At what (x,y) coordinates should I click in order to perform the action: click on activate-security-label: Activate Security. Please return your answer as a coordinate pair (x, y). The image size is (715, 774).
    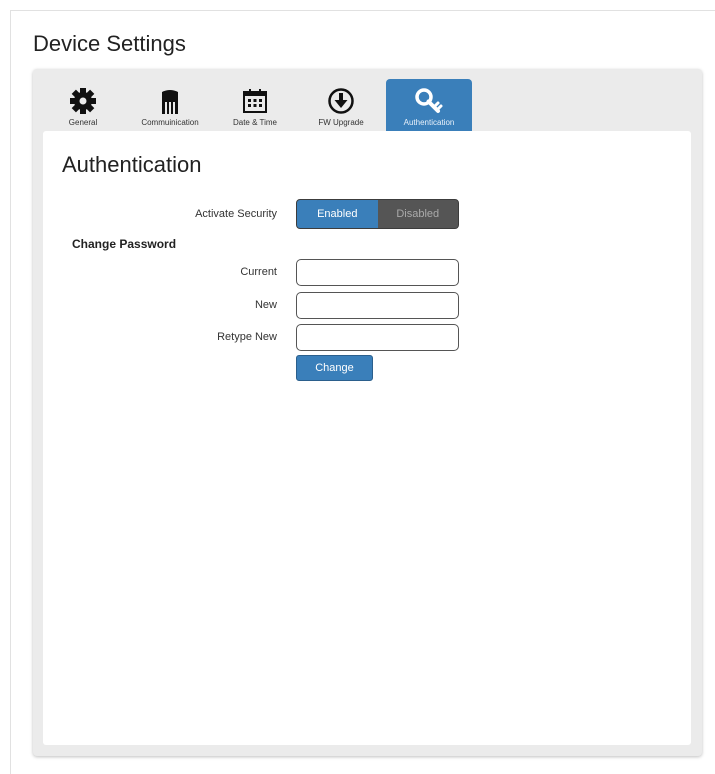
    Looking at the image, I should click on (236, 214).